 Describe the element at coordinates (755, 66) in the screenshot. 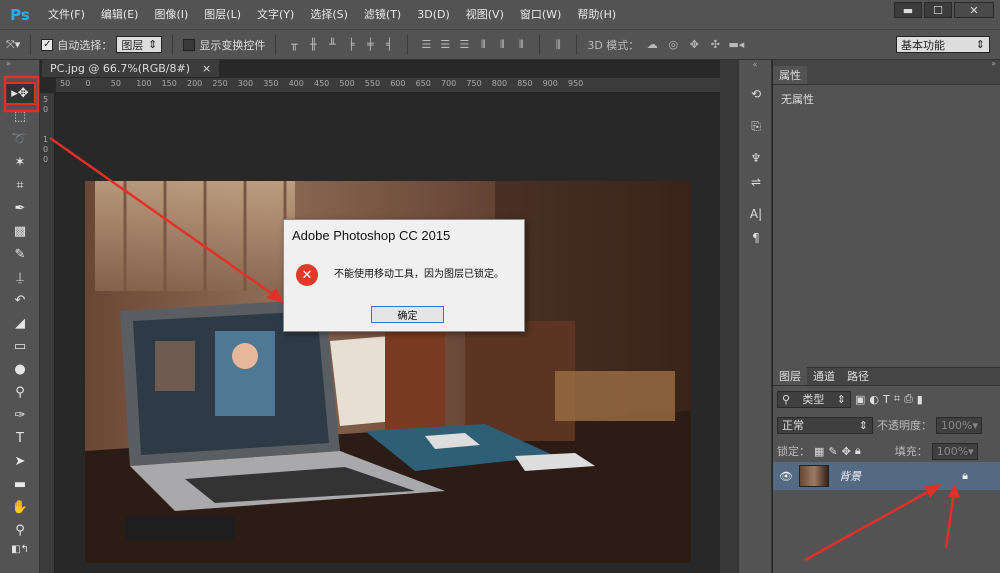

I see `collapse-icon: «` at that location.